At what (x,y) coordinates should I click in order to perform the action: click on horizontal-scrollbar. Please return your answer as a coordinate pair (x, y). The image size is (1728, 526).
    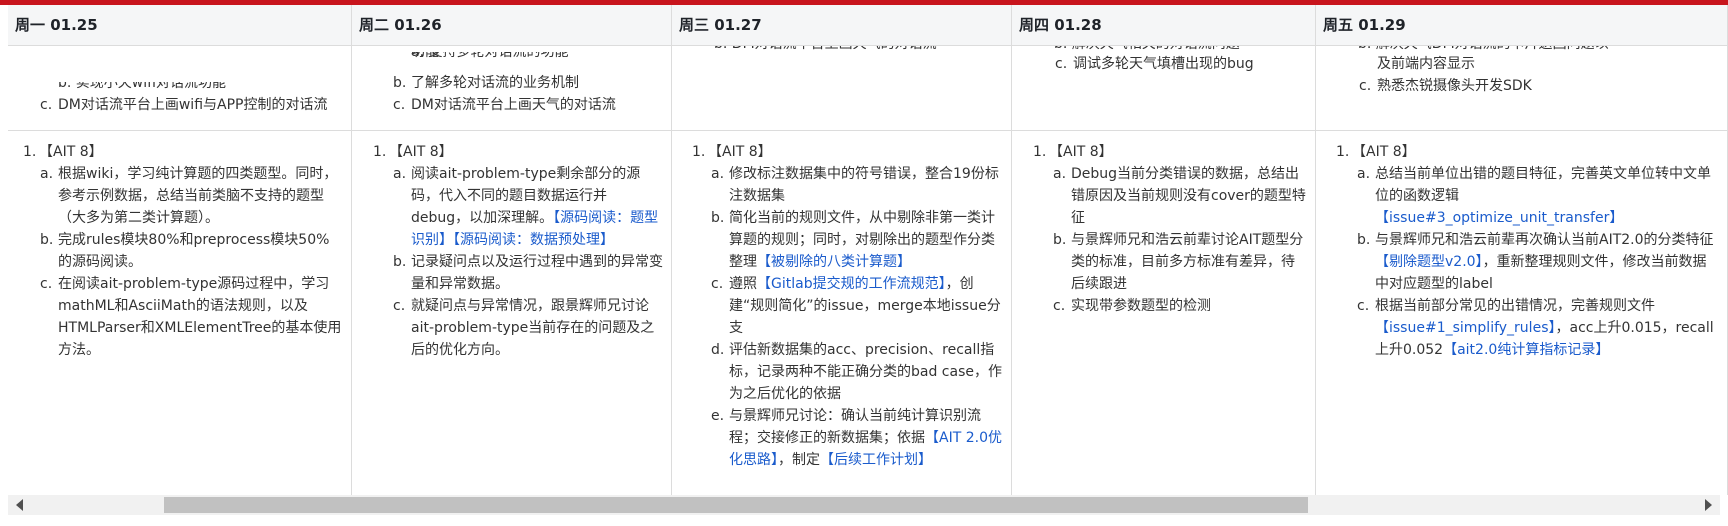
    Looking at the image, I should click on (864, 505).